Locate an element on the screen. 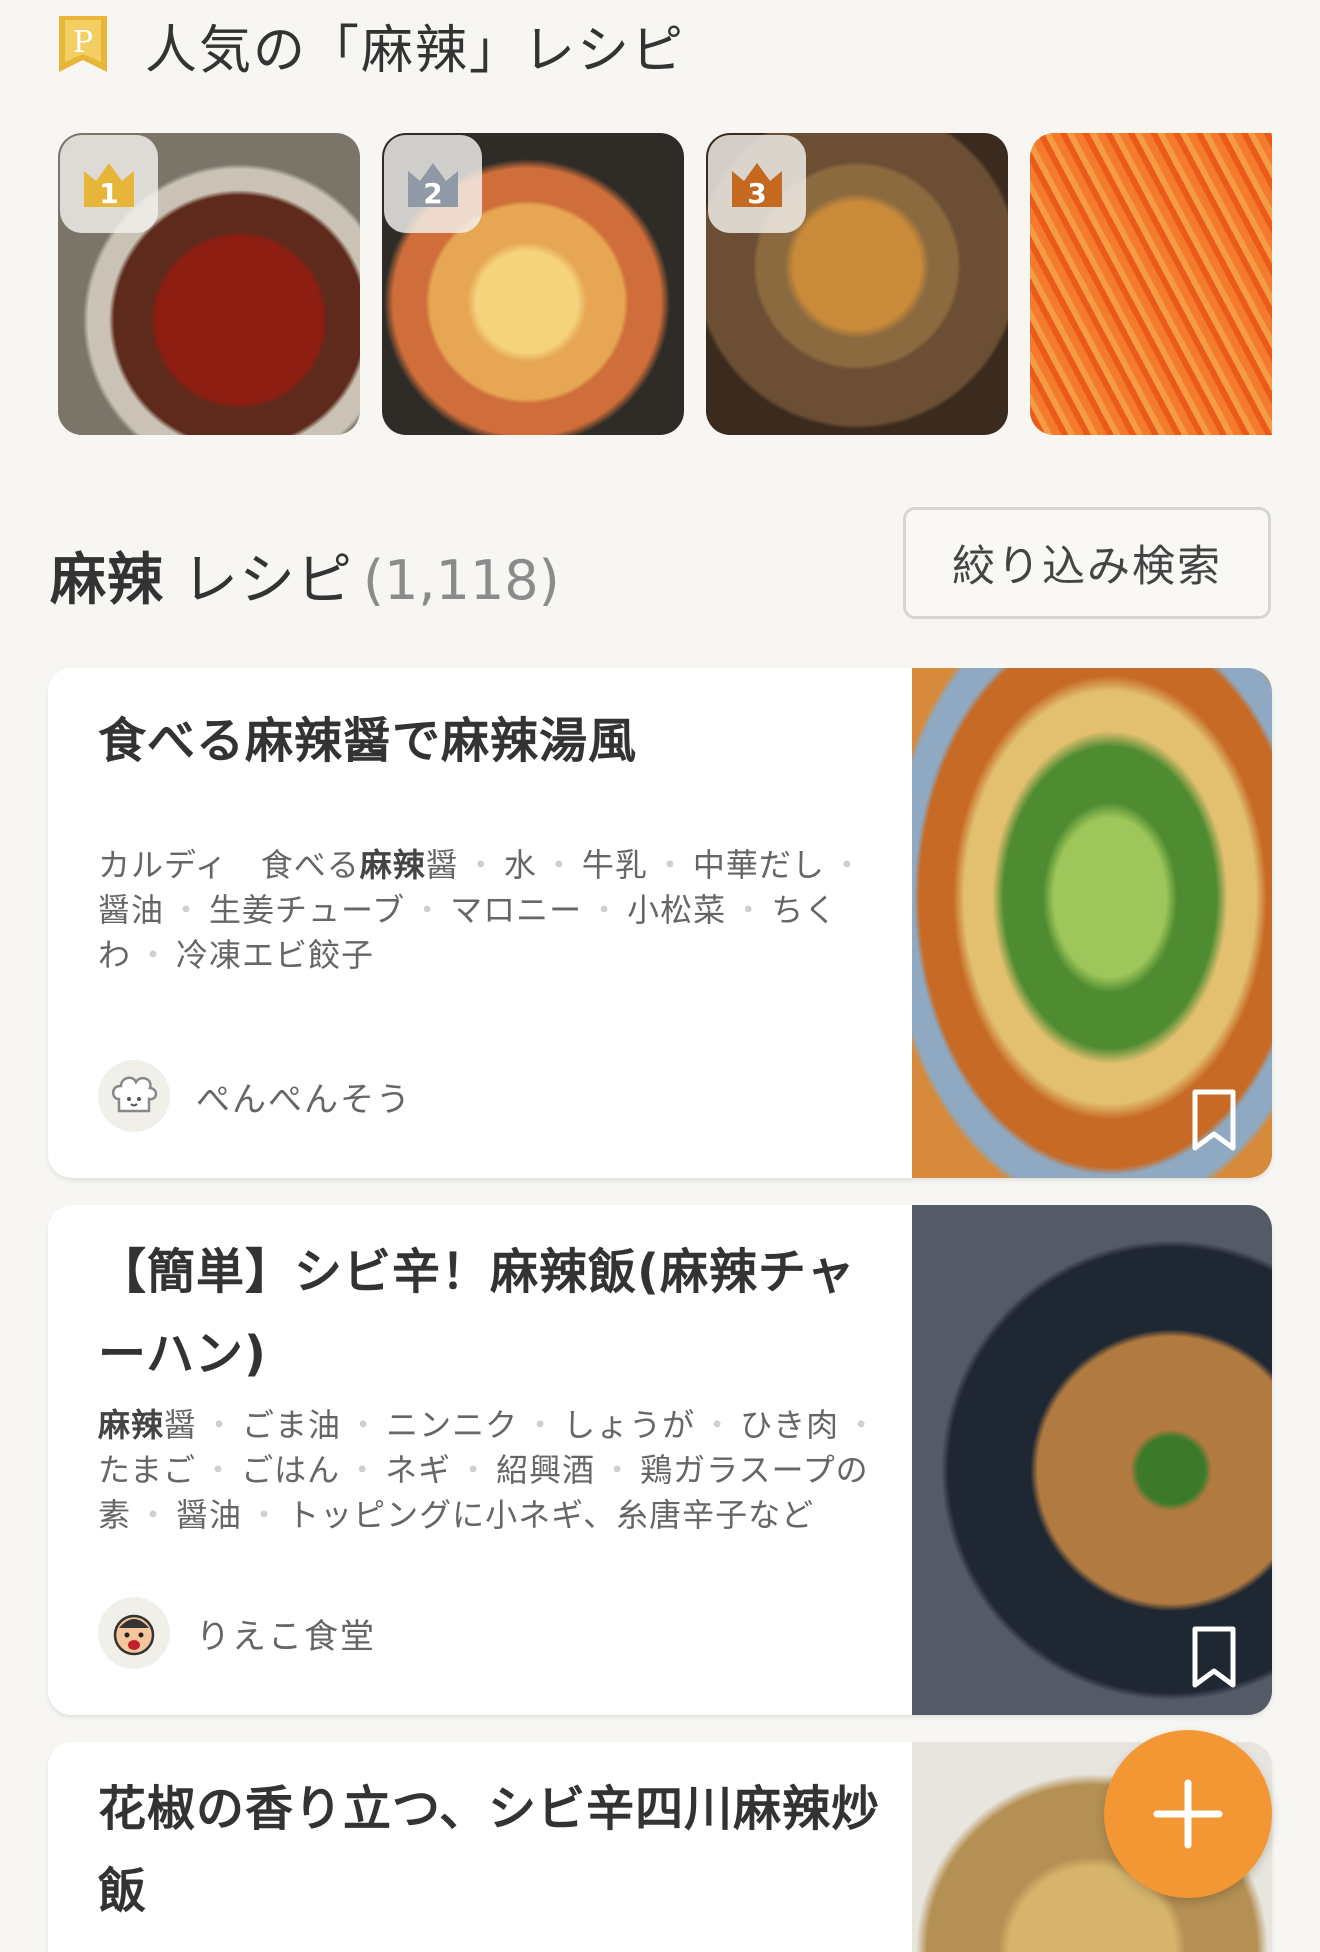  ingredient-text: トッピングに小ネギ、糸唐辛子など is located at coordinates (551, 1515).